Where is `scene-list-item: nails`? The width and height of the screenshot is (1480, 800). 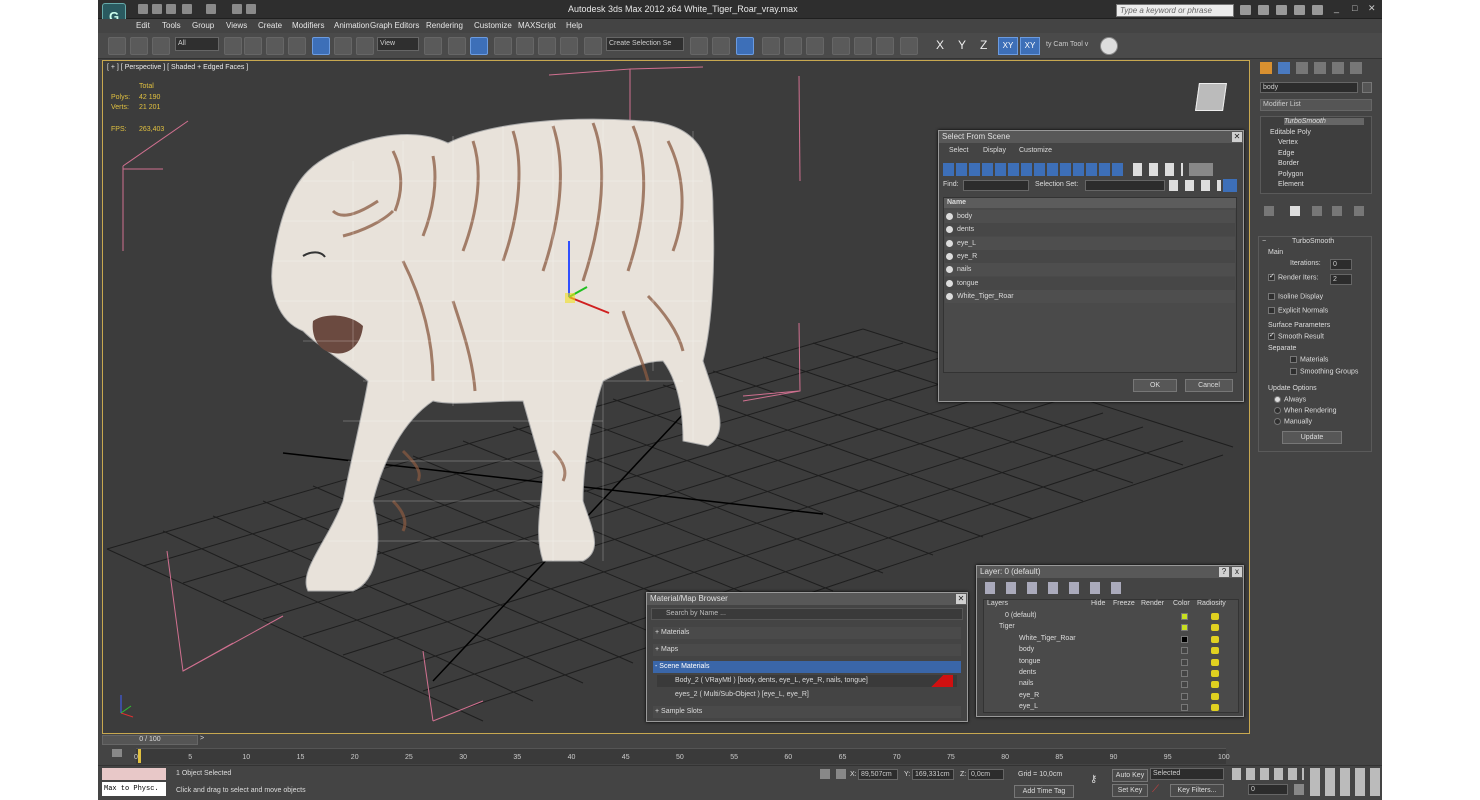 scene-list-item: nails is located at coordinates (1090, 270).